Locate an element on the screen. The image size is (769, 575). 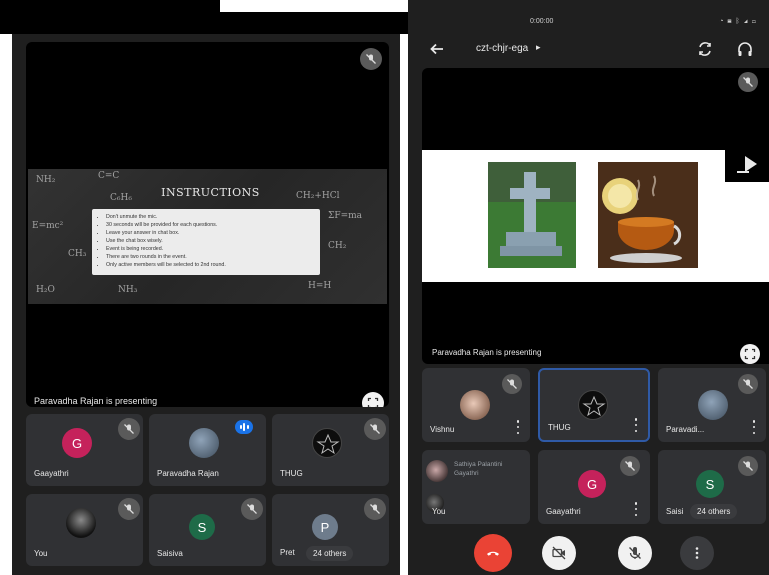
chem-formula: CH₃ is located at coordinates (77, 254).